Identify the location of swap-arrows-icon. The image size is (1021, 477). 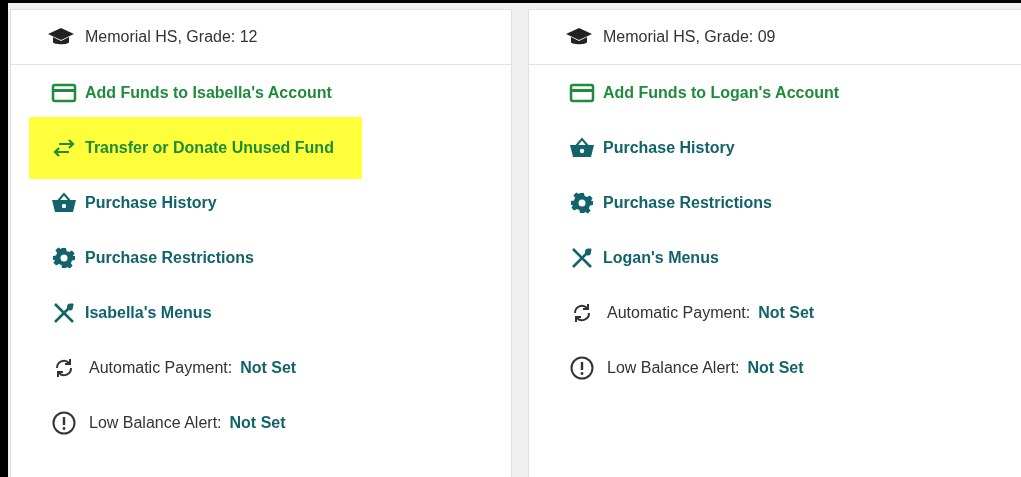
(64, 147).